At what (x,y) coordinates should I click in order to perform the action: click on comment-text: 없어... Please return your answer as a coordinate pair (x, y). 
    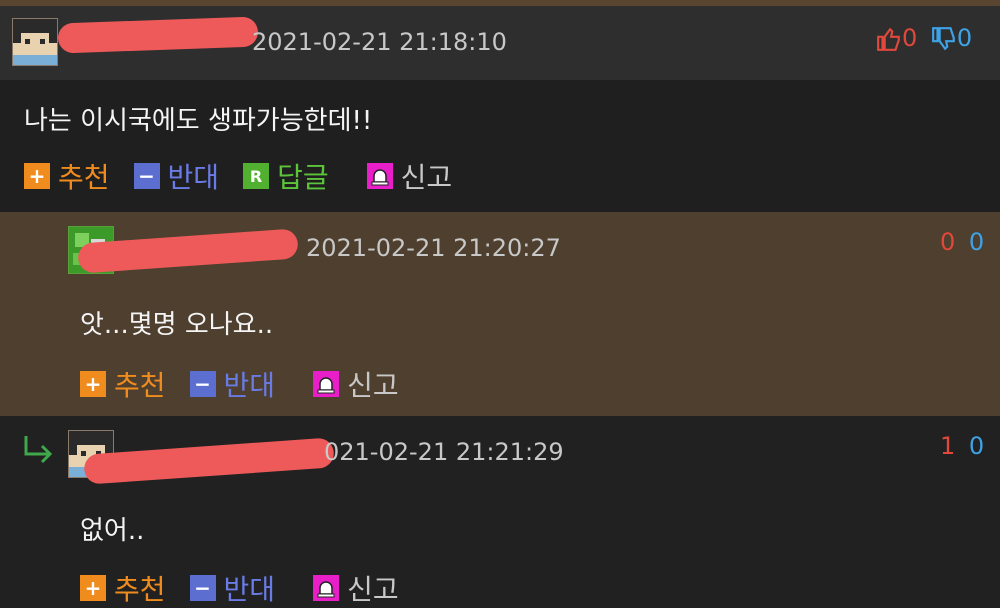
    Looking at the image, I should click on (112, 531).